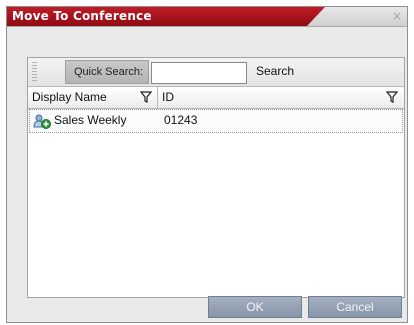 This screenshot has width=414, height=325. What do you see at coordinates (216, 121) in the screenshot?
I see `table-row: Sales Weekly 01243` at bounding box center [216, 121].